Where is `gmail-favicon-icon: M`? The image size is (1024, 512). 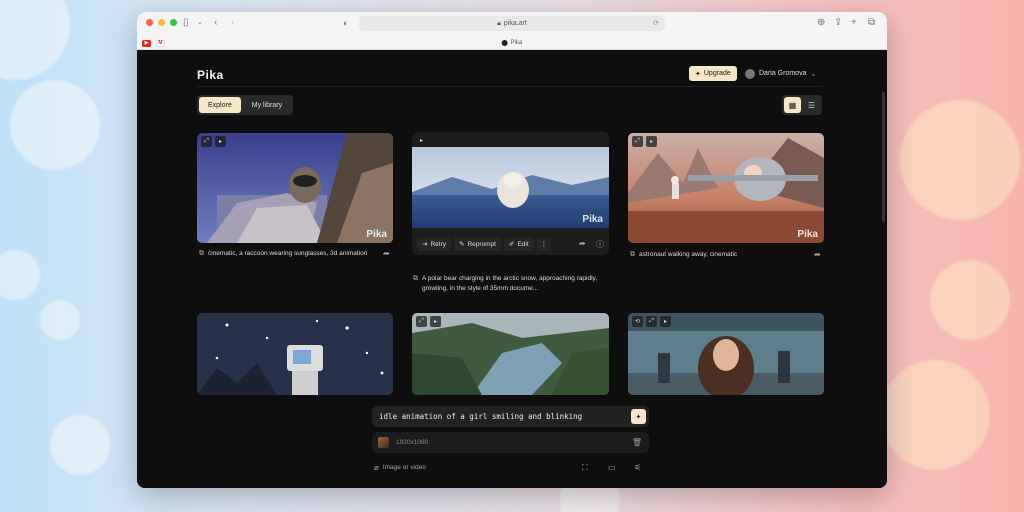 gmail-favicon-icon: M is located at coordinates (160, 43).